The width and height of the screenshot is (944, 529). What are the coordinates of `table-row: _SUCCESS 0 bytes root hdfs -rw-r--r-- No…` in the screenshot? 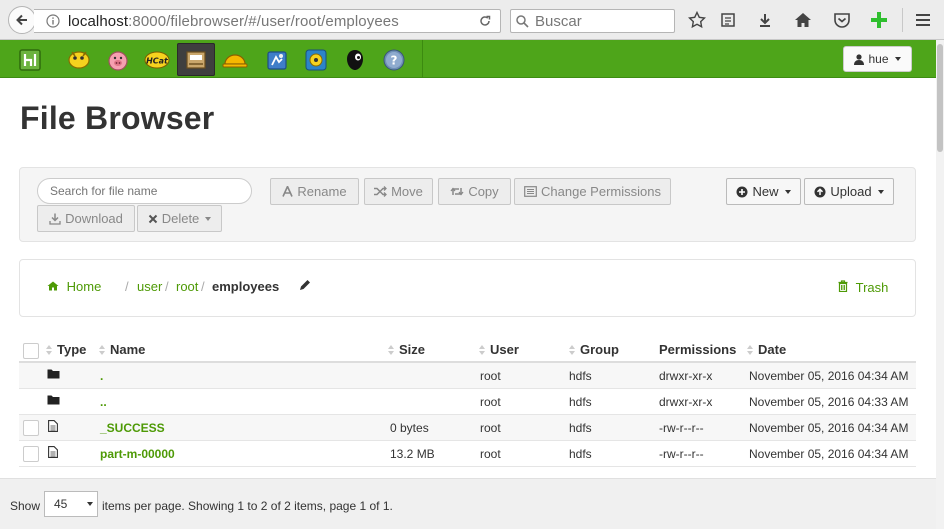 It's located at (467, 428).